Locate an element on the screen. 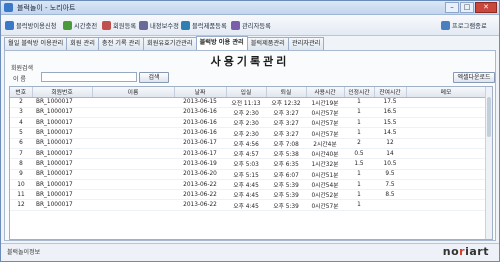 This screenshot has width=500, height=262. tab-member-management: 회원 관리 is located at coordinates (82, 43).